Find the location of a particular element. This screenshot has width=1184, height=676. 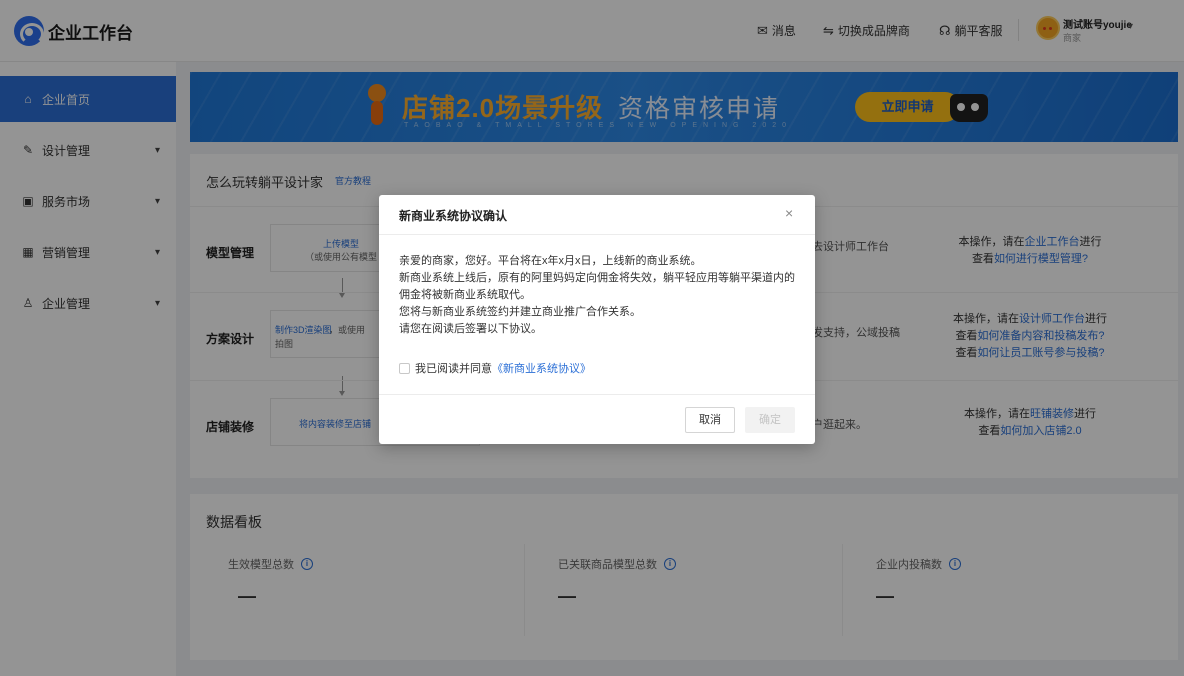

agreement-link: 《新商业系统协议》 is located at coordinates (541, 368).